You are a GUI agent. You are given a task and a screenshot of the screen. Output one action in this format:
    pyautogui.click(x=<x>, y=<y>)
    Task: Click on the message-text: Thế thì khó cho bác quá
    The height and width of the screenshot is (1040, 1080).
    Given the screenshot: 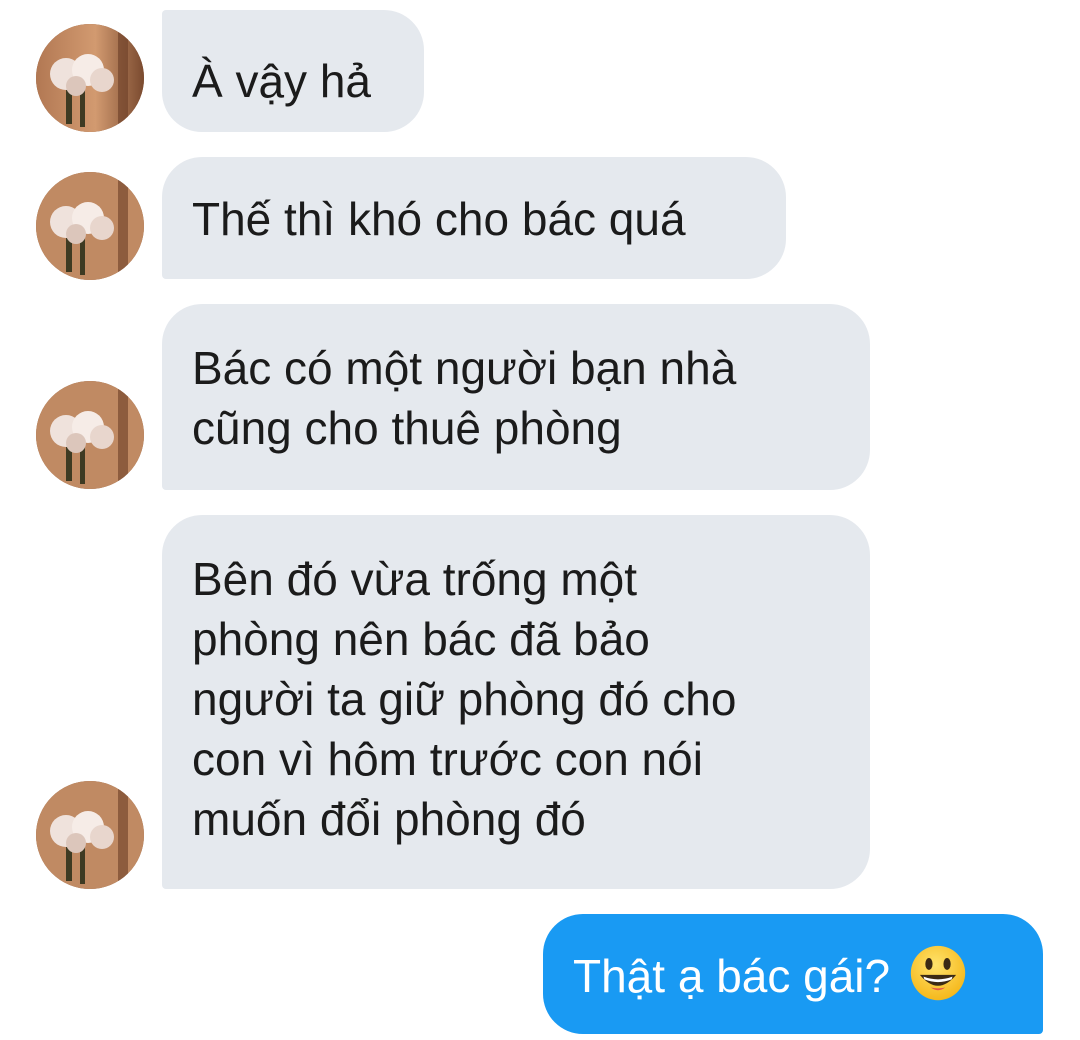 What is the action you would take?
    pyautogui.click(x=439, y=219)
    